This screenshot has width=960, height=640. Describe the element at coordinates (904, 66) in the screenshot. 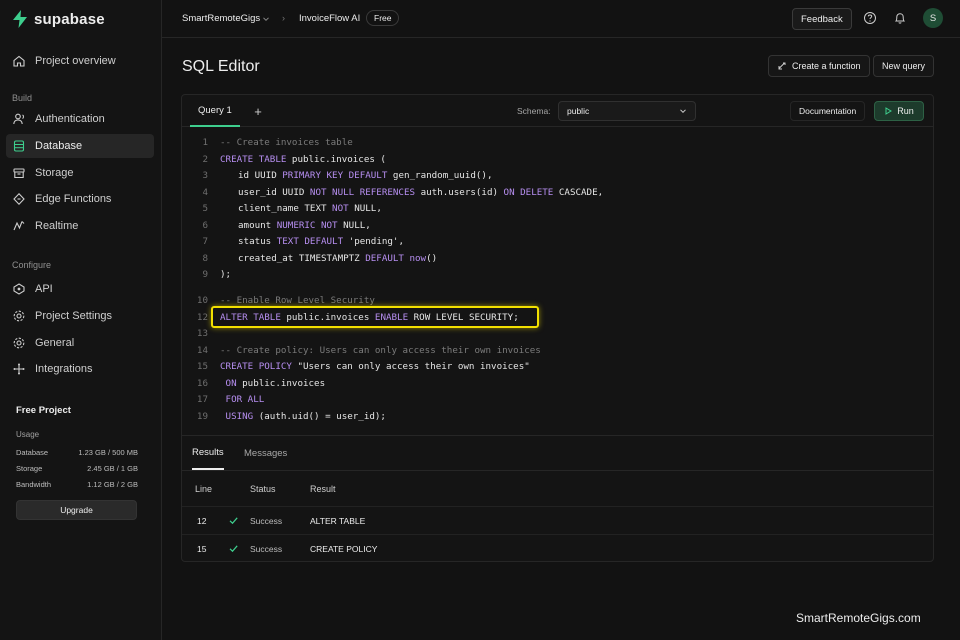

I see `new-query-button: New query` at that location.